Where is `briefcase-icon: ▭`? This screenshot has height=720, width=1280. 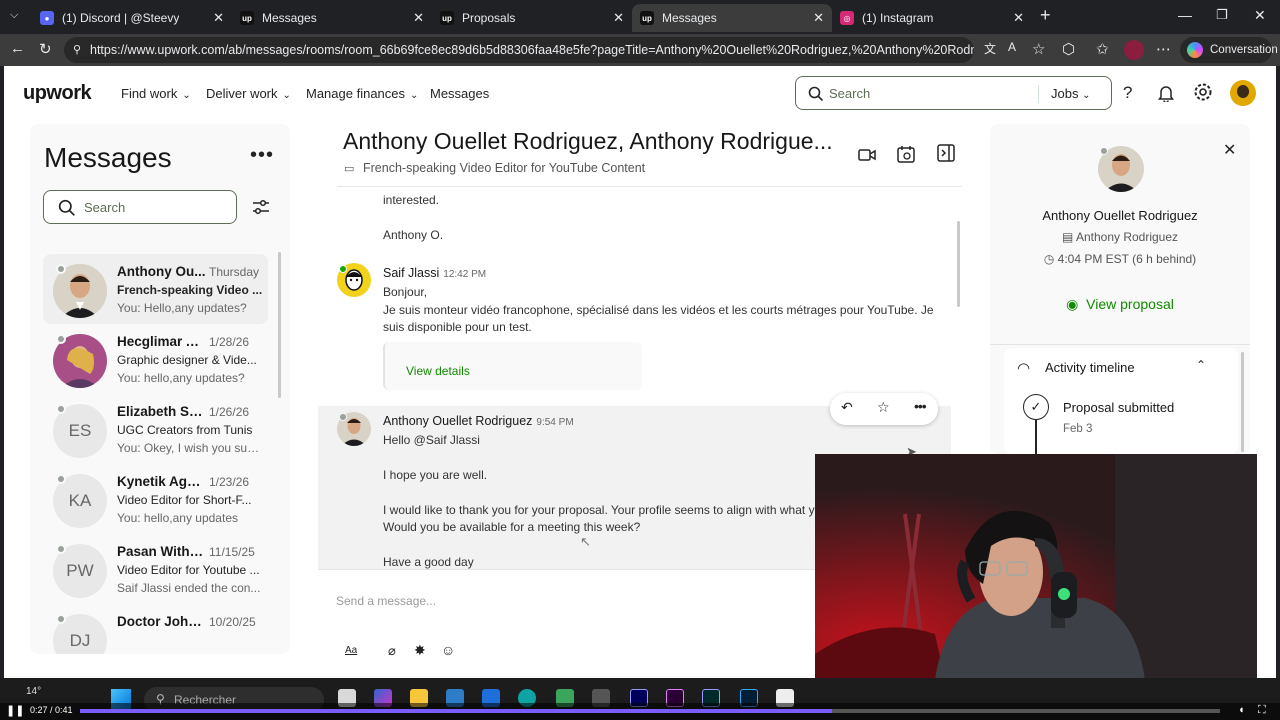 briefcase-icon: ▭ is located at coordinates (349, 169).